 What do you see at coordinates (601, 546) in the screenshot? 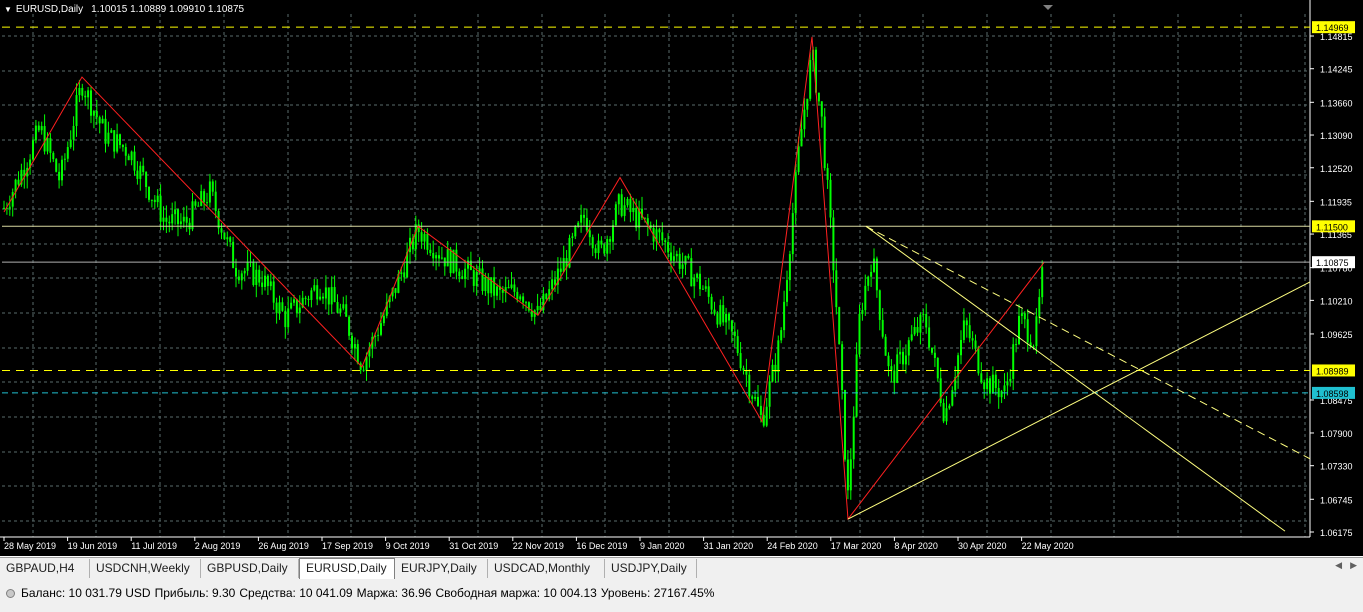
I see `date-label: 16 Dec 2019` at bounding box center [601, 546].